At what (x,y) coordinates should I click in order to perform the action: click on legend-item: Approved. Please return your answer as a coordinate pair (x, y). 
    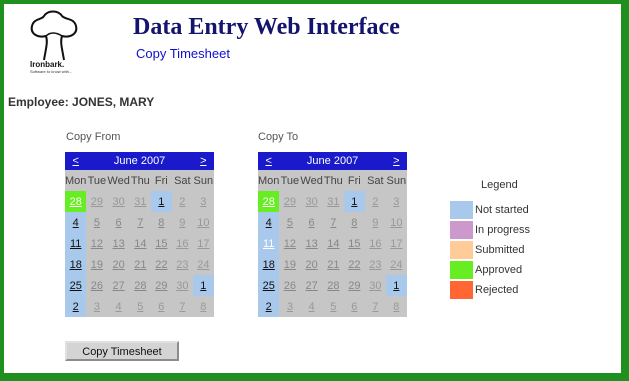
    Looking at the image, I should click on (490, 270).